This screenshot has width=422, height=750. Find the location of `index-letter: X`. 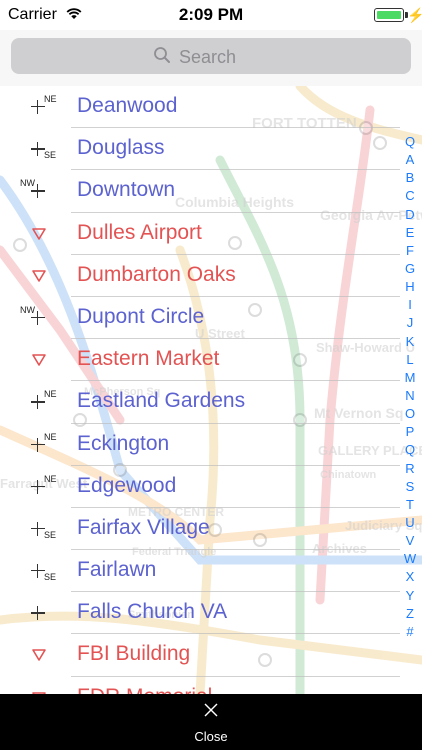

index-letter: X is located at coordinates (410, 577).